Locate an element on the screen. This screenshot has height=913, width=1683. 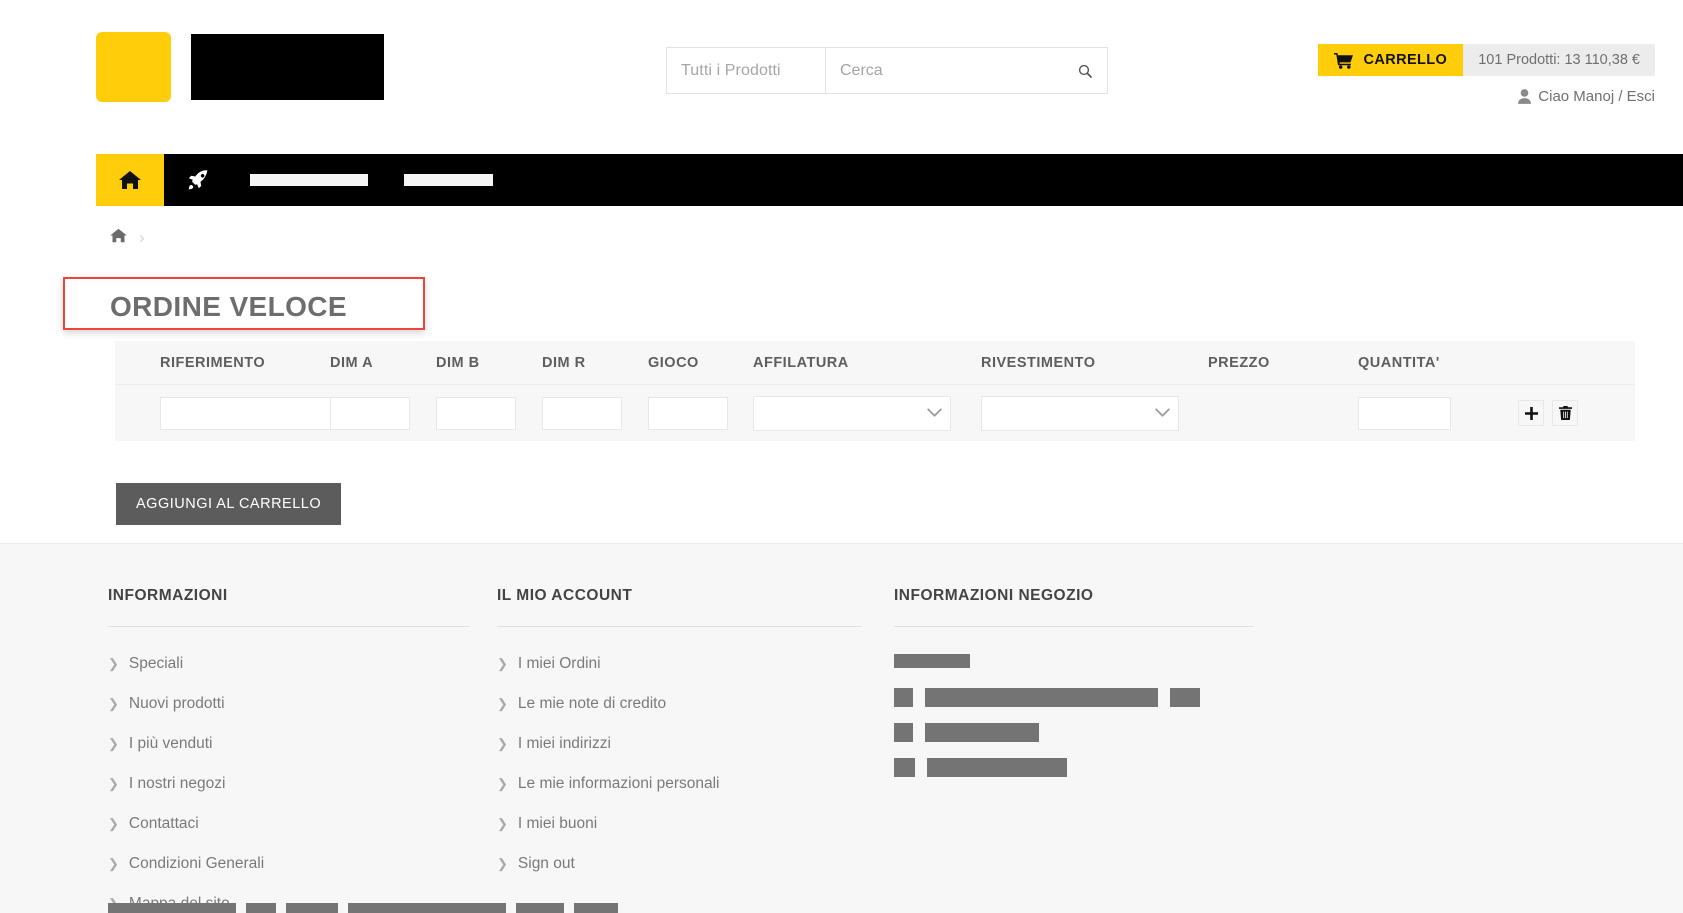
footer-link-label: Condizioni Generali is located at coordinates (196, 863).